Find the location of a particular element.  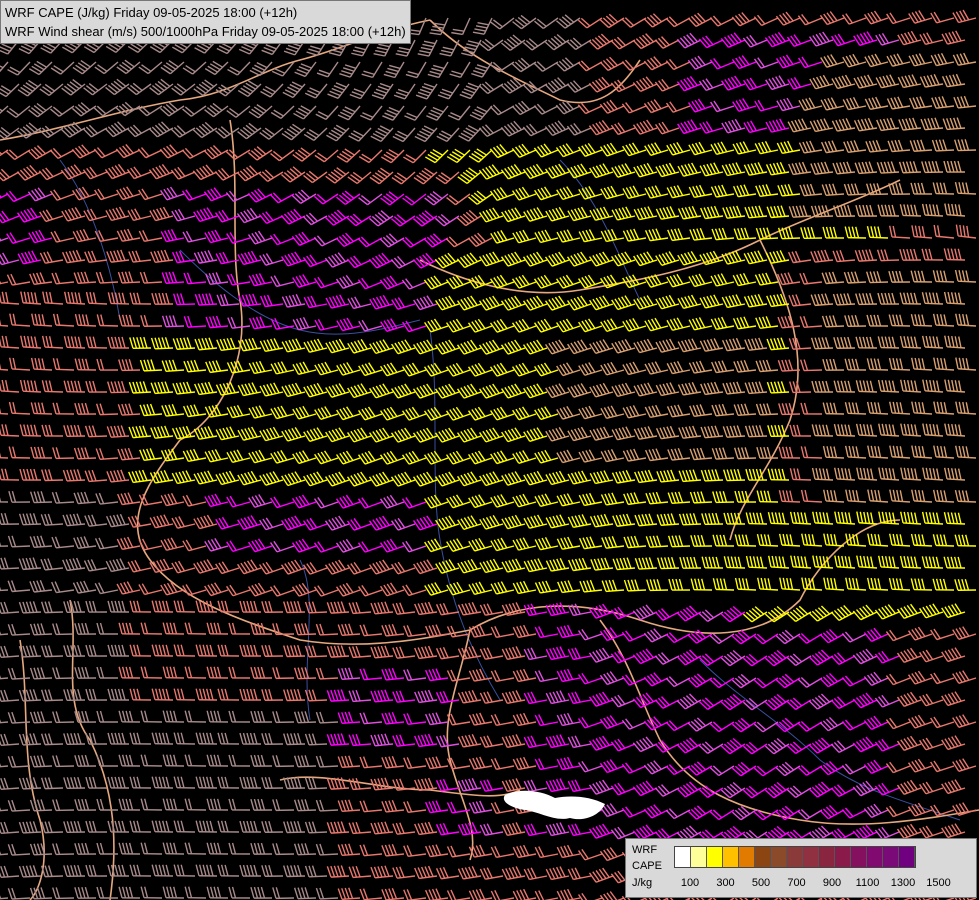

legend-swatch is located at coordinates (731, 857).